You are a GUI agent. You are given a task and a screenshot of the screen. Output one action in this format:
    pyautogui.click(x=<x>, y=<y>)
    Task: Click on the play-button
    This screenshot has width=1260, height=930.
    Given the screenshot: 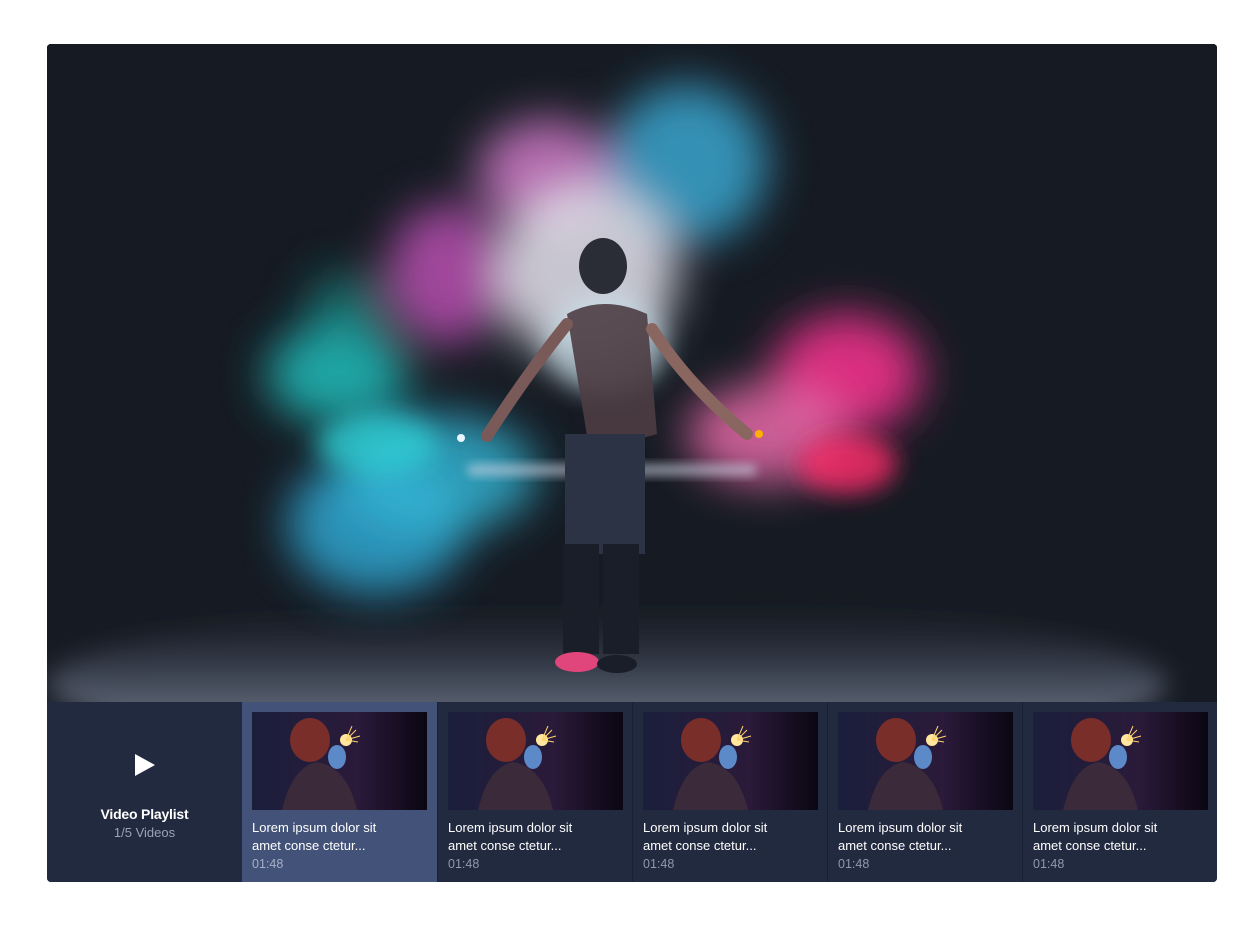 What is the action you would take?
    pyautogui.click(x=145, y=765)
    